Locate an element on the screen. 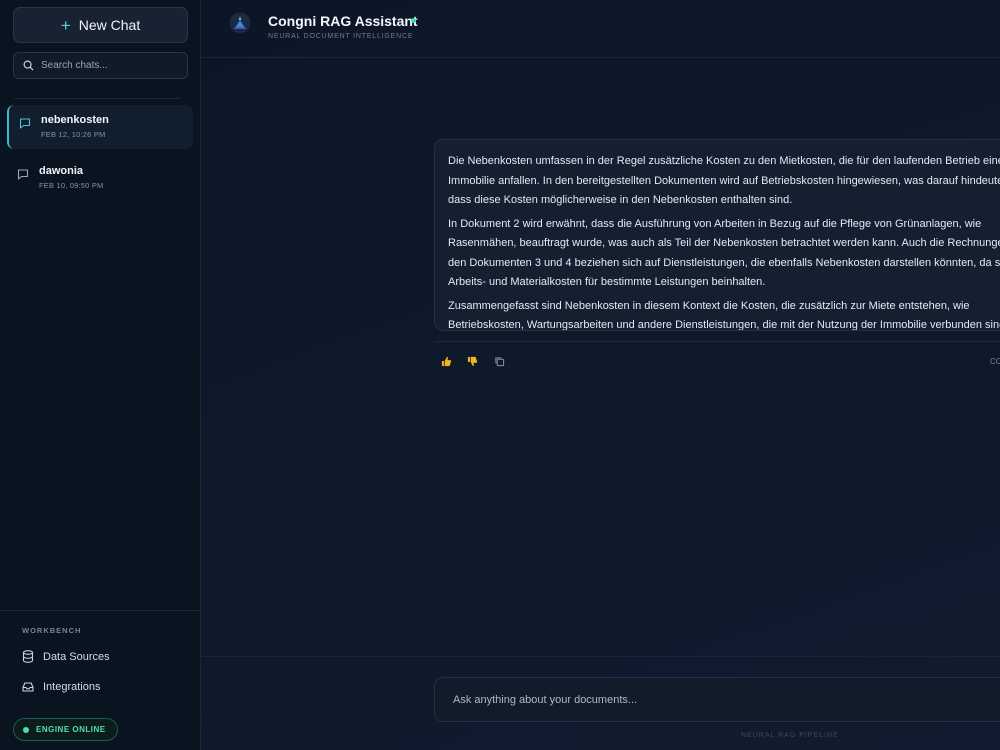 The height and width of the screenshot is (750, 1000). composer is located at coordinates (717, 699).